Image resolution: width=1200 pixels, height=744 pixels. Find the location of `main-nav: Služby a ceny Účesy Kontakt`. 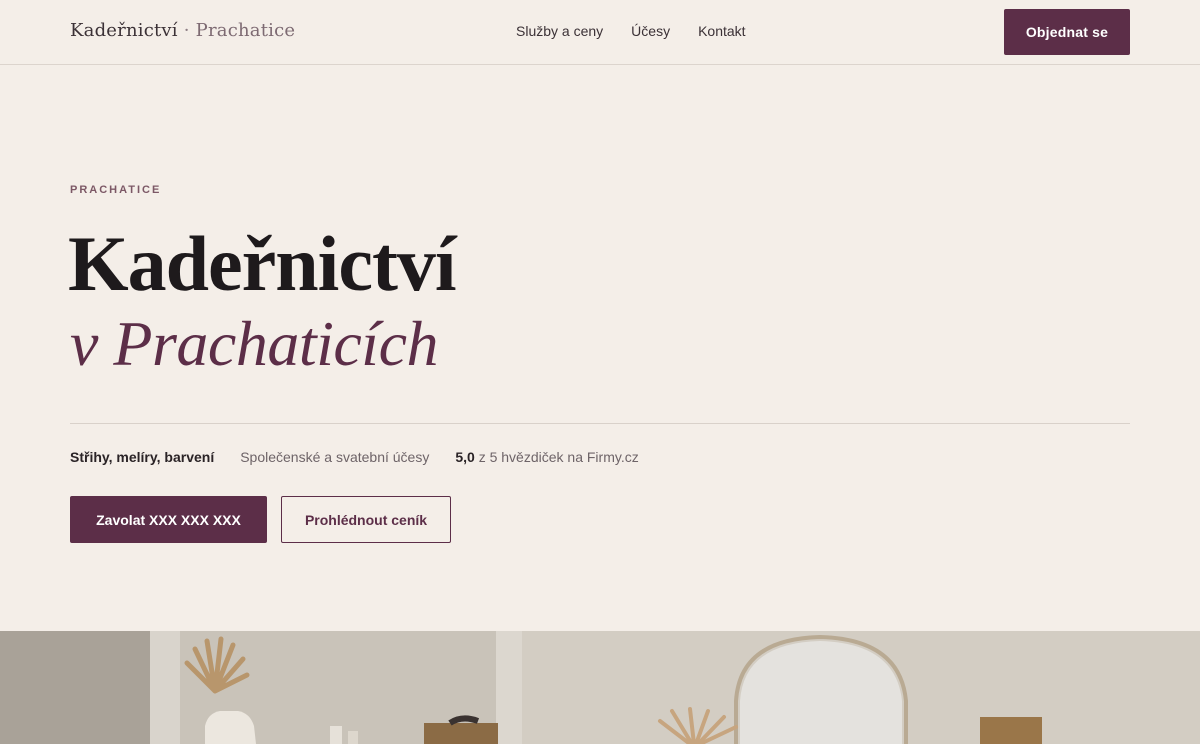

main-nav: Služby a ceny Účesy Kontakt is located at coordinates (631, 31).